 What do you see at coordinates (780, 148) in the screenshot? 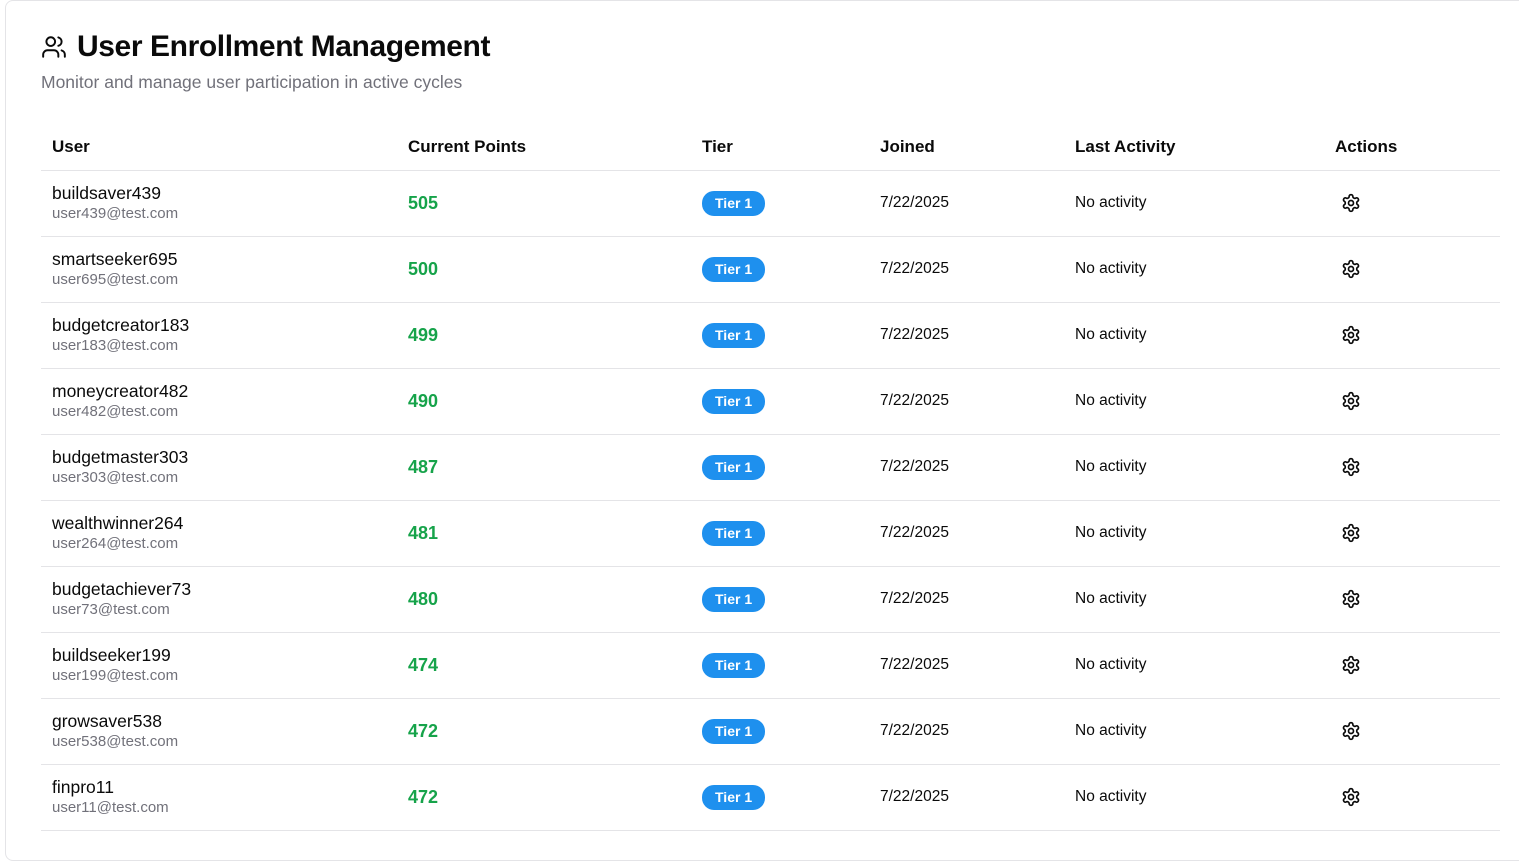
I see `column-header-tier: Tier` at bounding box center [780, 148].